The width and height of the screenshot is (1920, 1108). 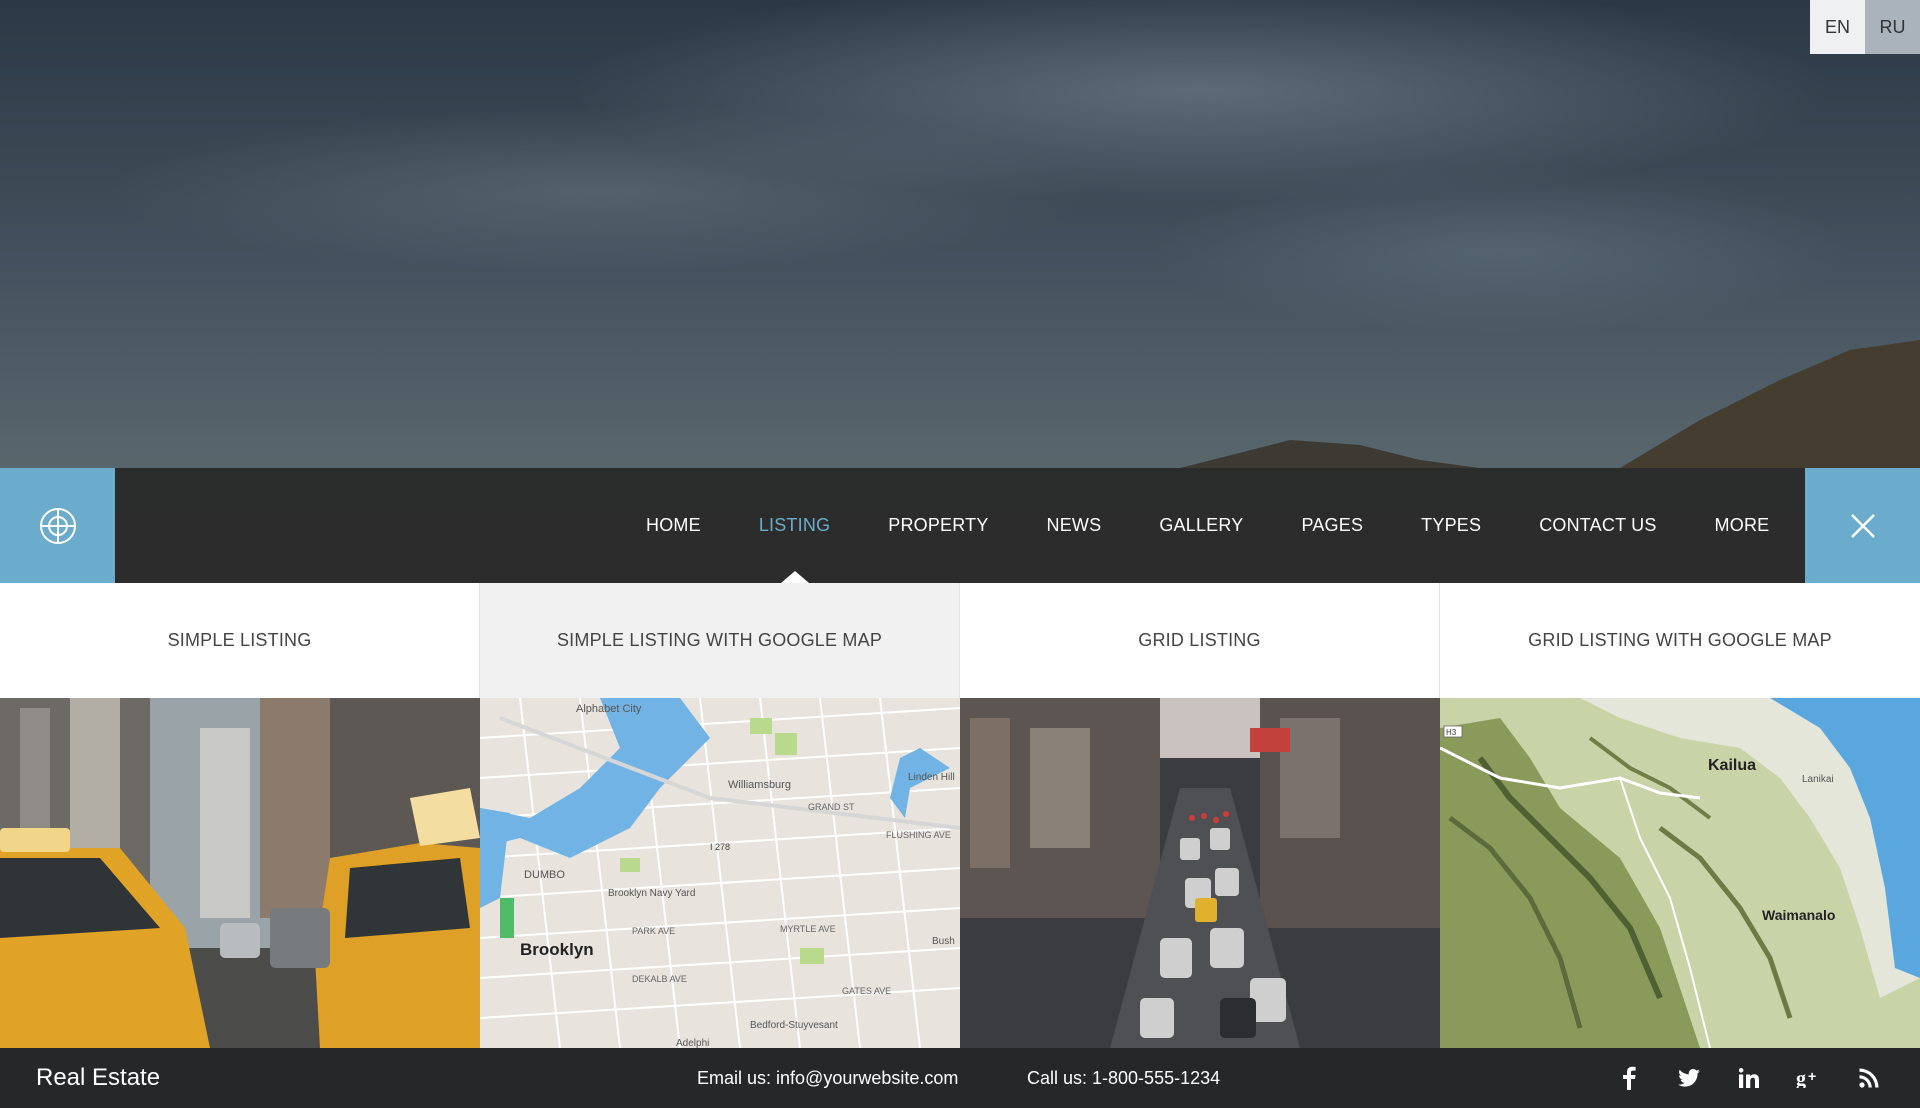 I want to click on map-label-bush: Bush, so click(x=943, y=941).